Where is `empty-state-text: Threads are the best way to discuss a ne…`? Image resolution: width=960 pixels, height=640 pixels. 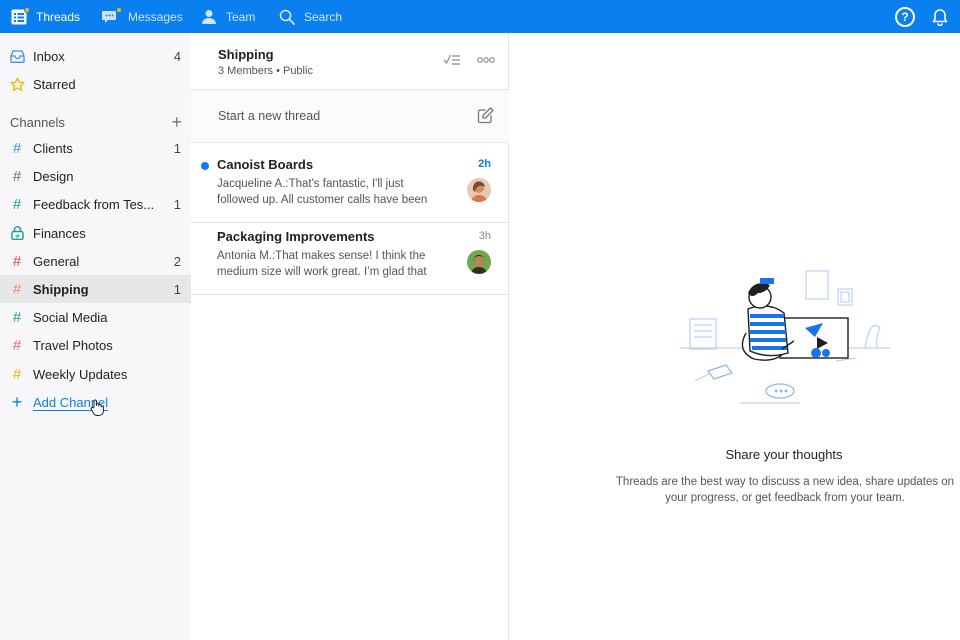 empty-state-text: Threads are the best way to discuss a ne… is located at coordinates (785, 490).